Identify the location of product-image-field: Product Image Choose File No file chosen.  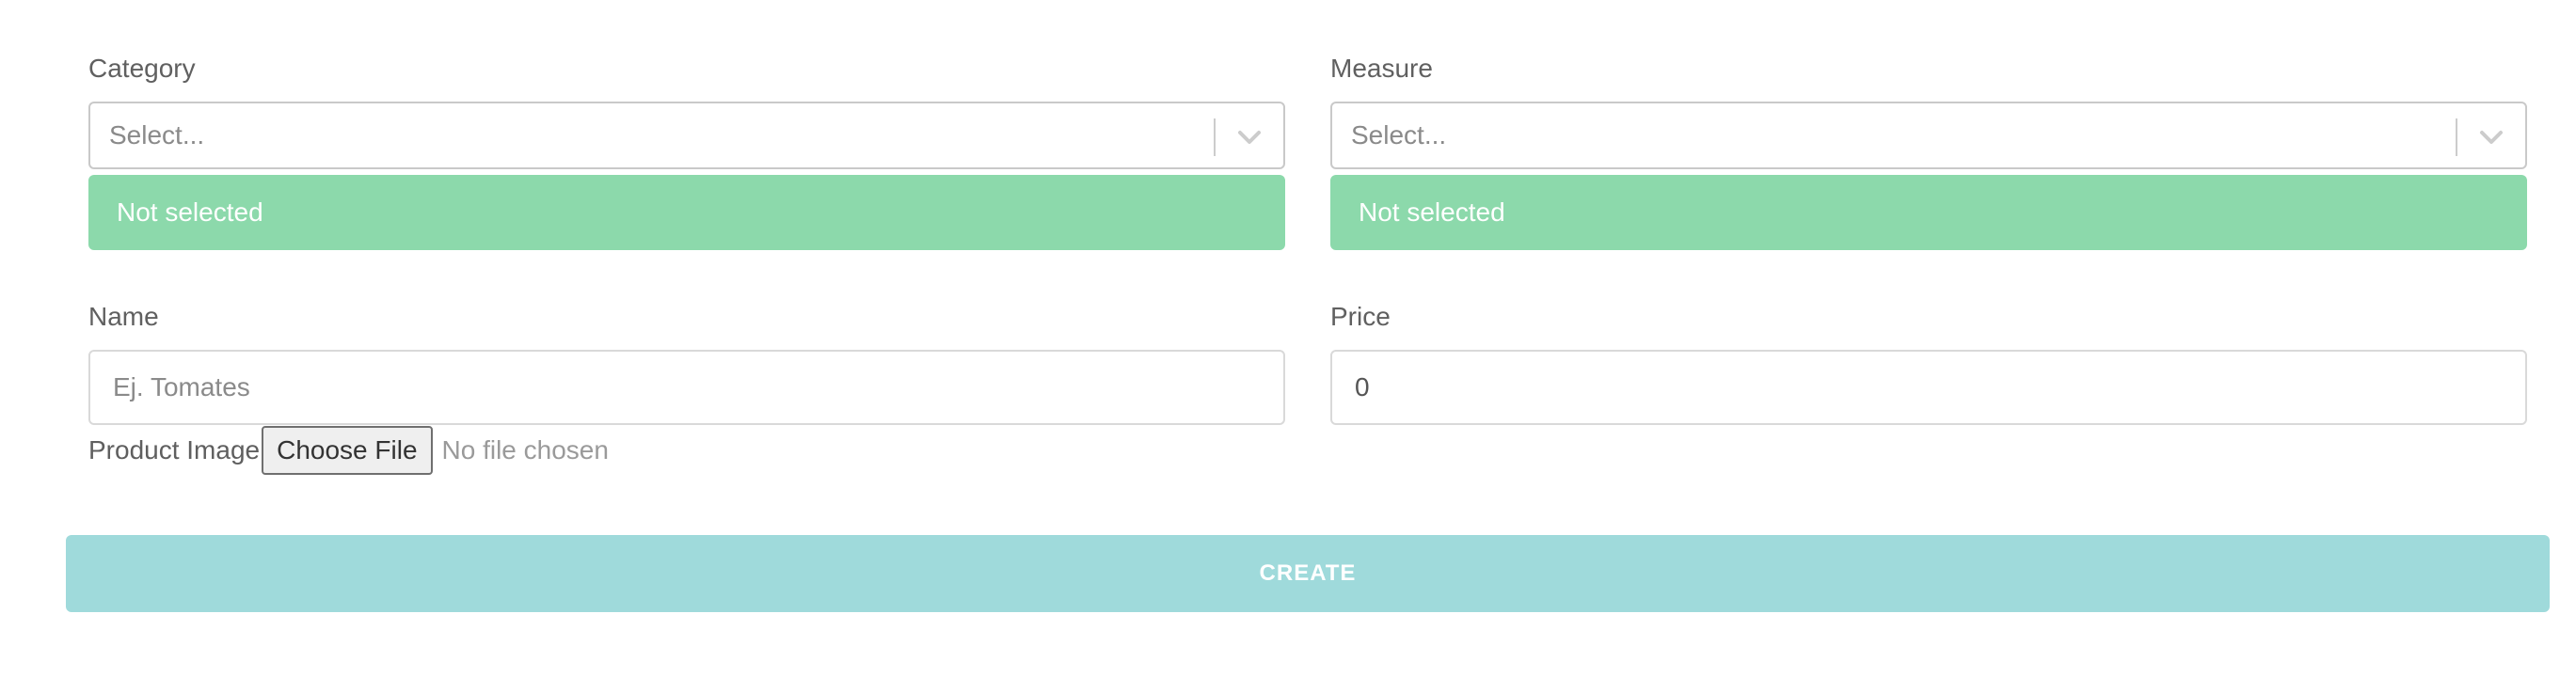
(349, 450).